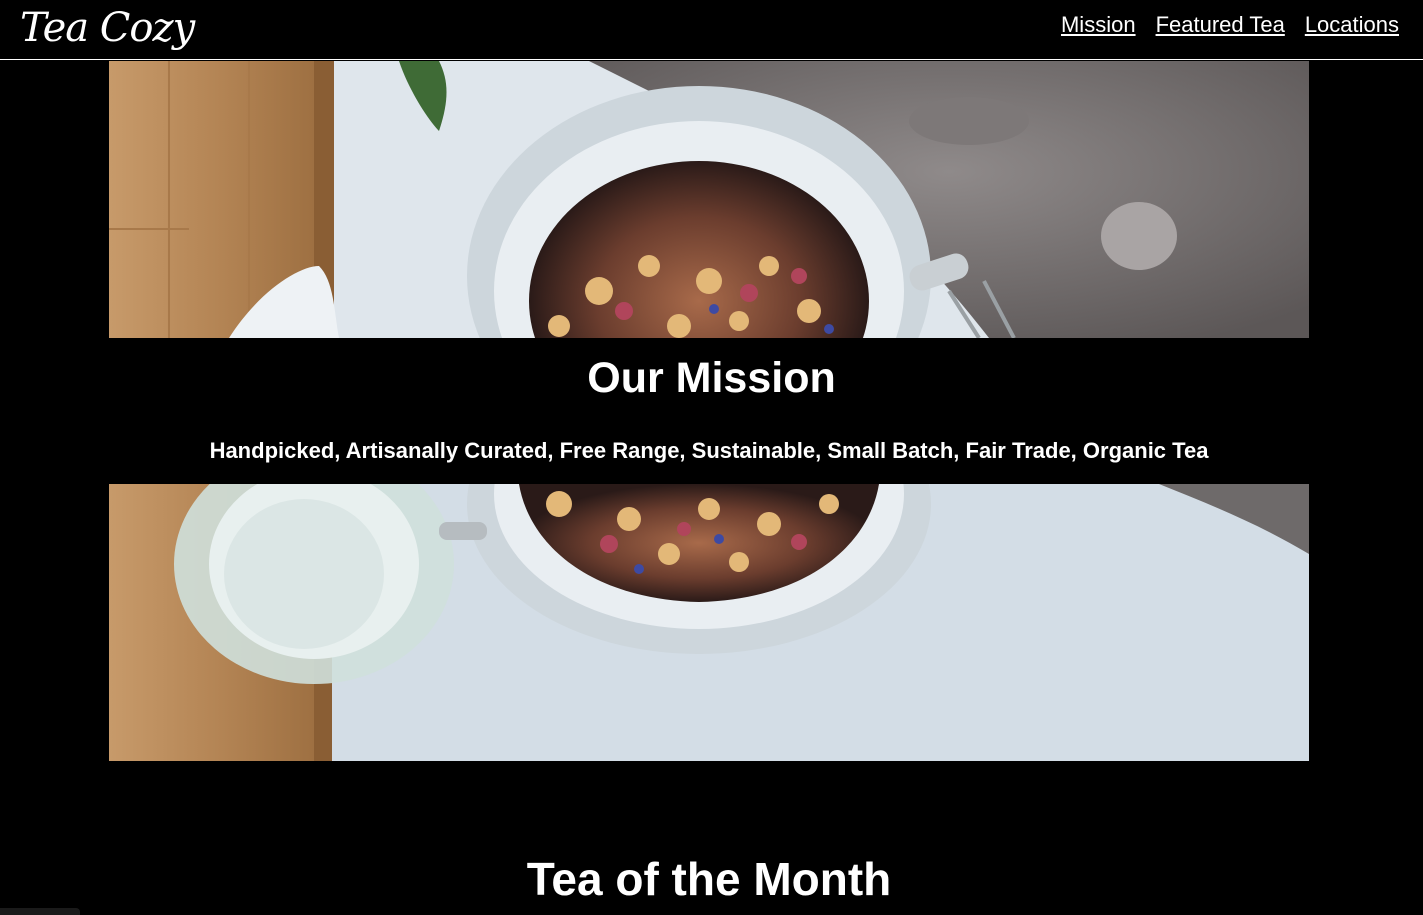 The height and width of the screenshot is (915, 1423). What do you see at coordinates (1220, 25) in the screenshot?
I see `nav-link-featured-tea: Featured Tea` at bounding box center [1220, 25].